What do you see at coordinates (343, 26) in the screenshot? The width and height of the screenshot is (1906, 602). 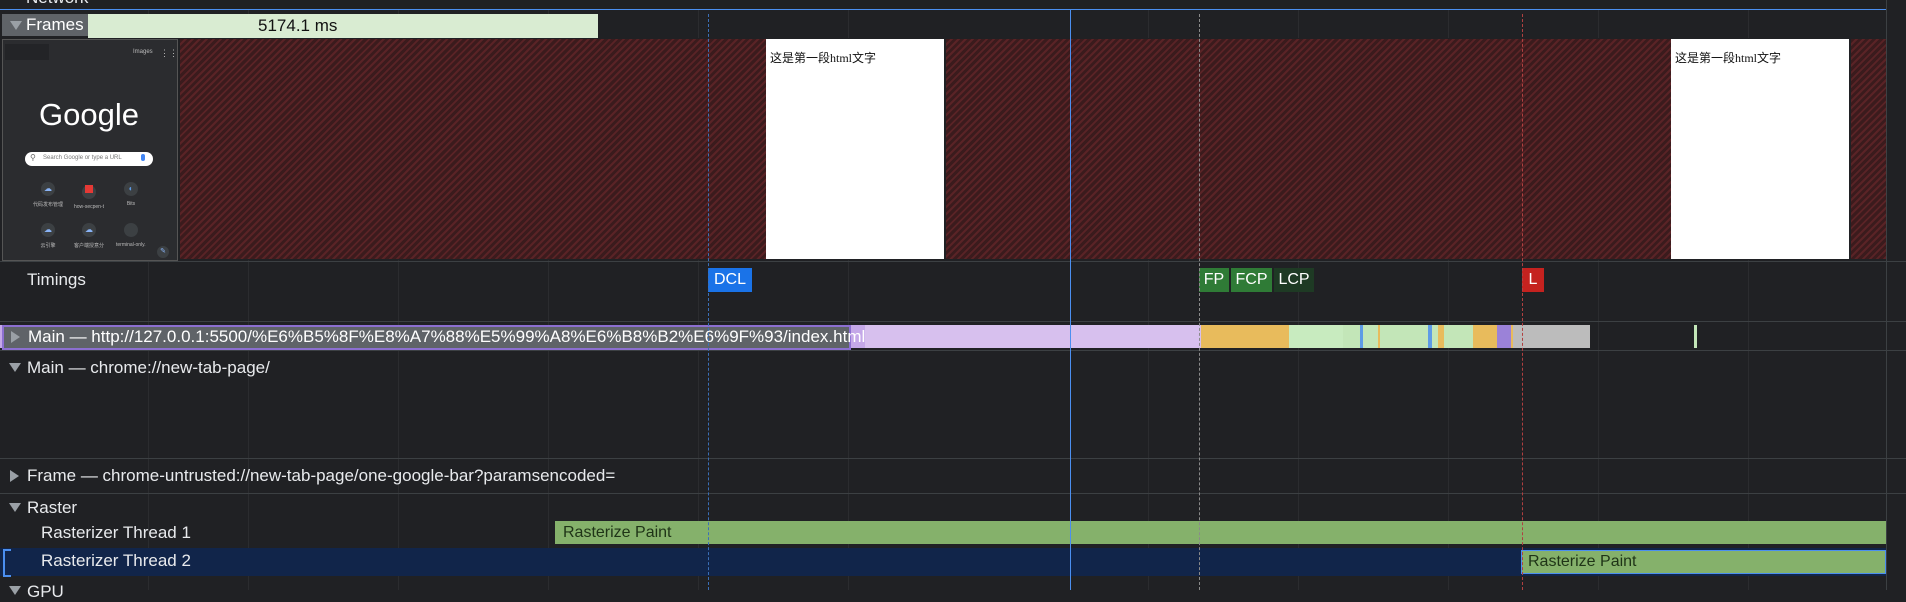 I see `frame-duration-bar: 5174.1 ms` at bounding box center [343, 26].